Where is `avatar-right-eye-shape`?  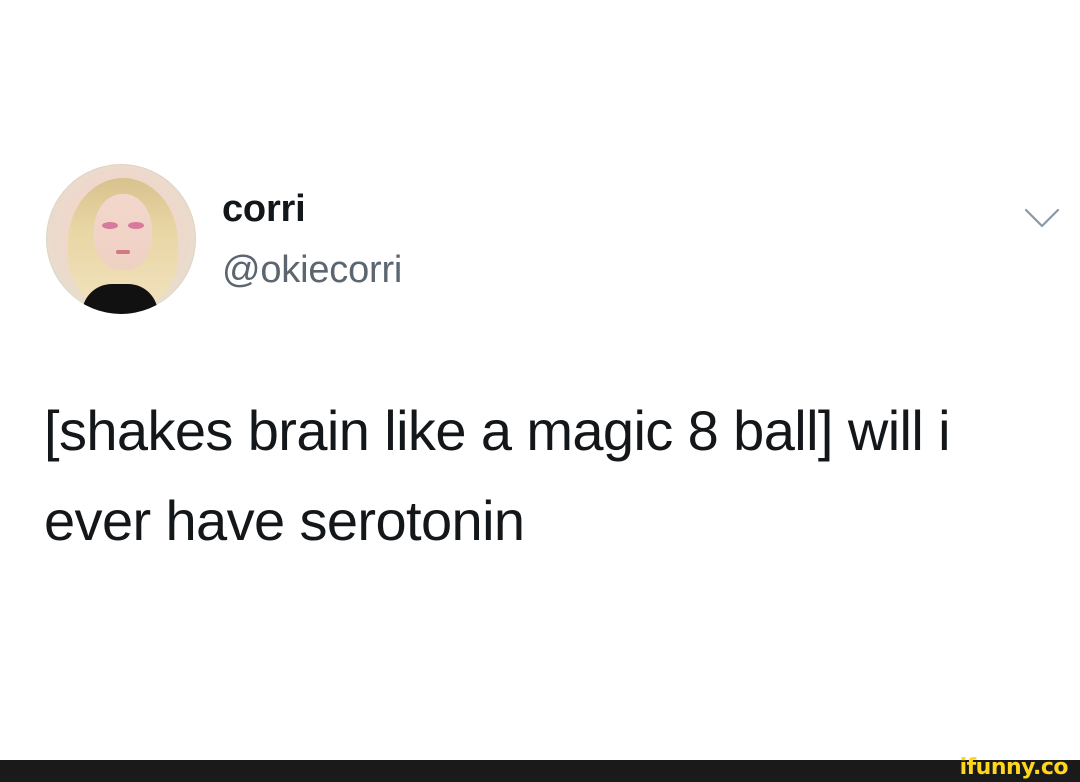
avatar-right-eye-shape is located at coordinates (136, 225).